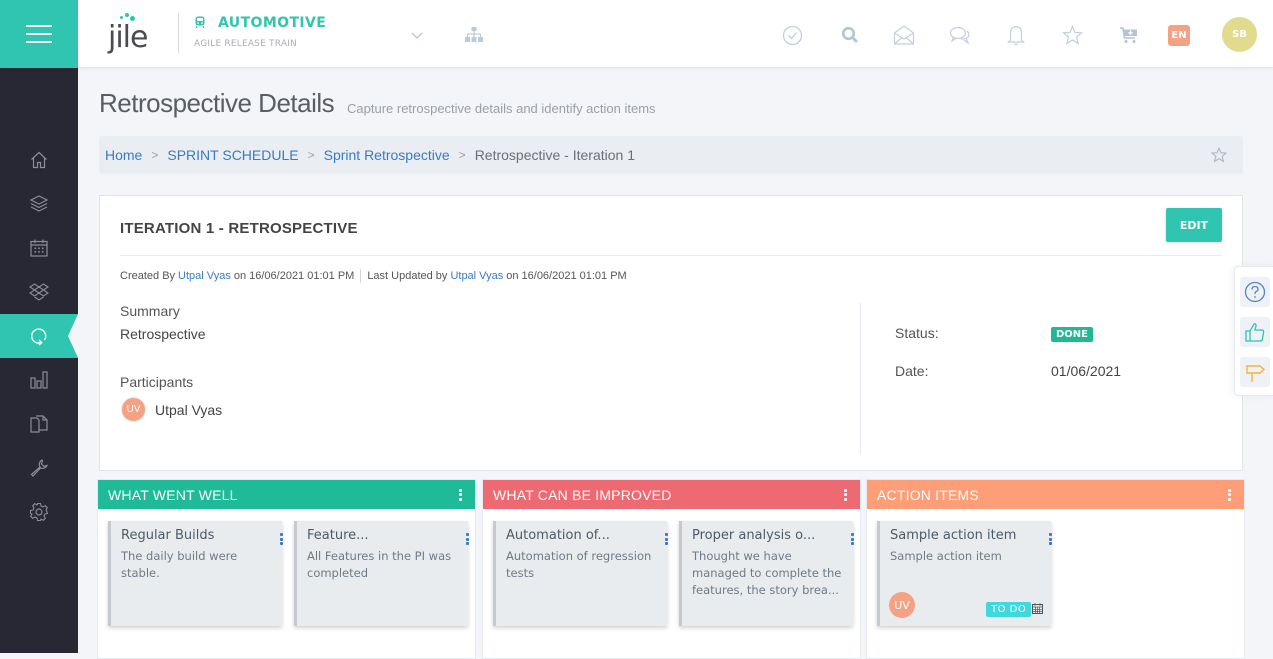 Image resolution: width=1273 pixels, height=659 pixels. I want to click on participant-name: Utpal Vyas, so click(189, 409).